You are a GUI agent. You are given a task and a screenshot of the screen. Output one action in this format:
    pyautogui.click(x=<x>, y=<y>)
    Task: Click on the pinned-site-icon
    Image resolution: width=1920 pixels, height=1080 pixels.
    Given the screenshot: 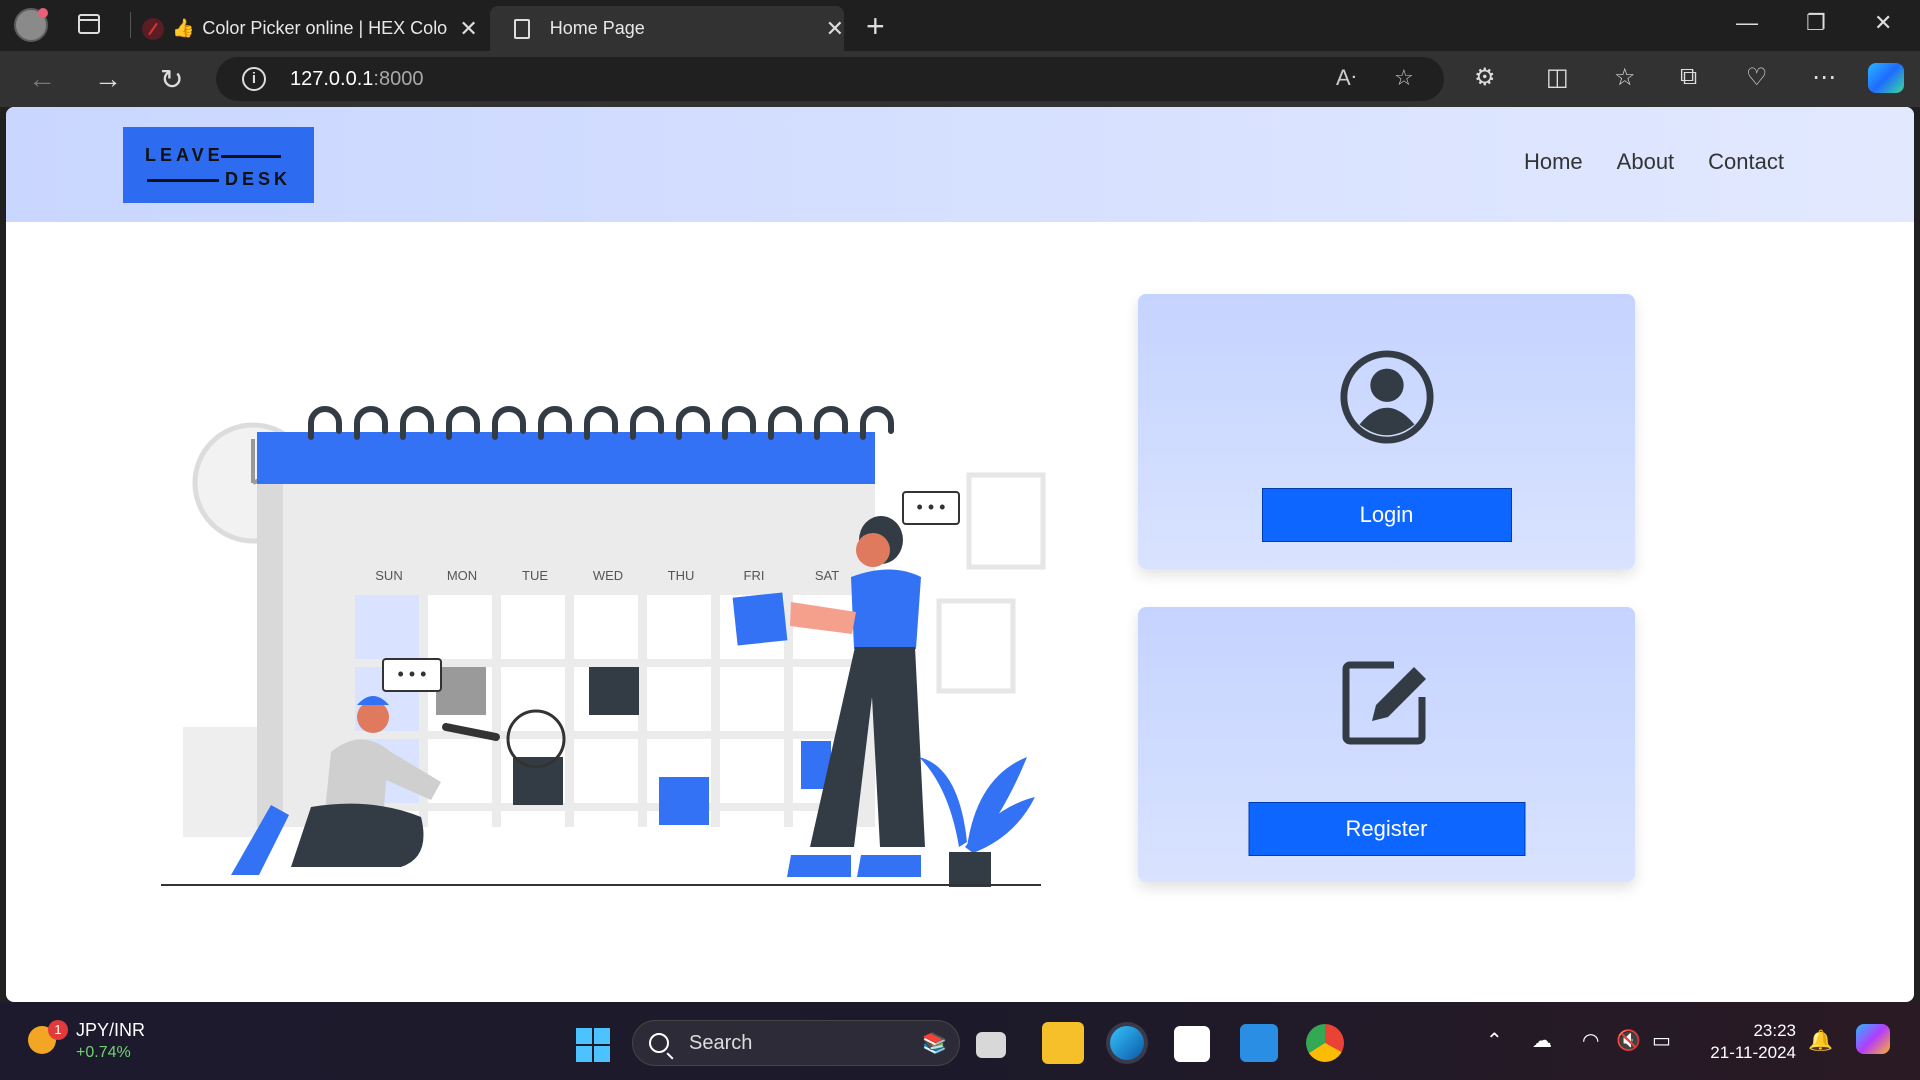 What is the action you would take?
    pyautogui.click(x=153, y=28)
    